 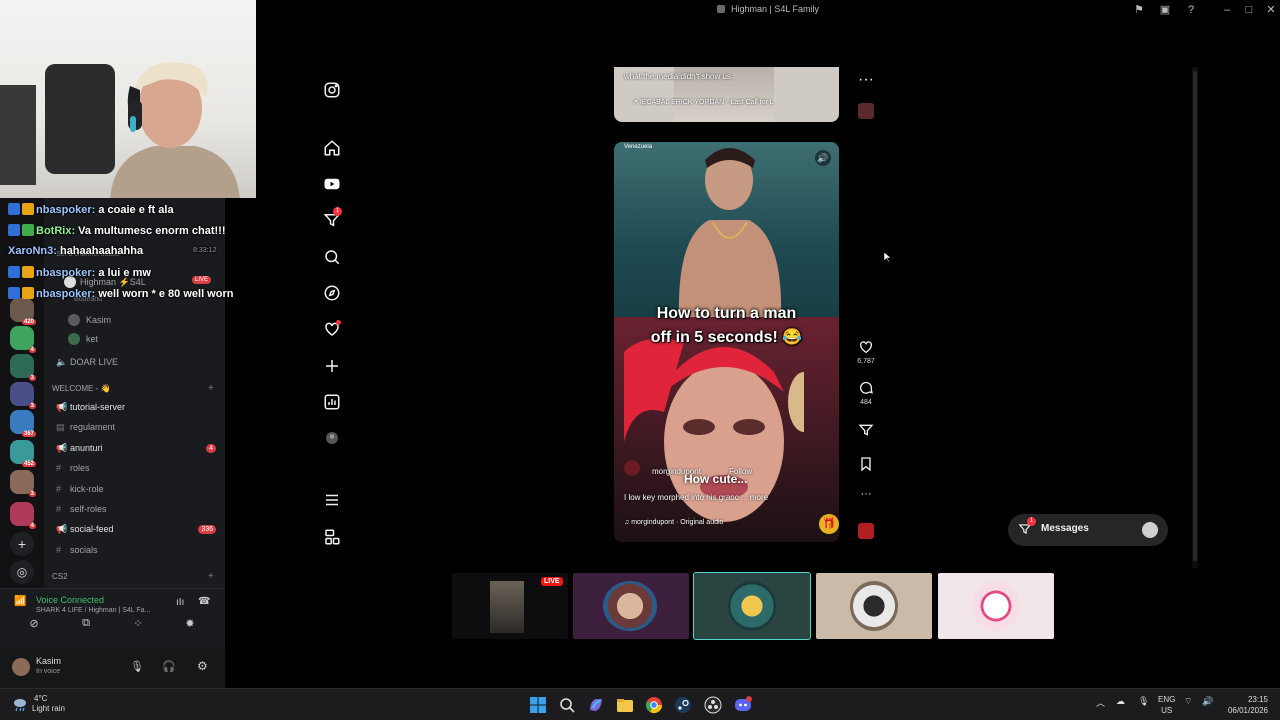 I want to click on wifi-icon: ⌔, so click(x=1188, y=701).